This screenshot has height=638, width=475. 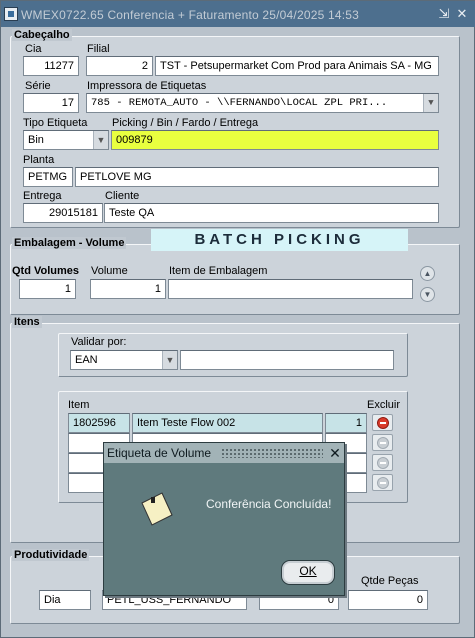 I want to click on validar-value: EAN, so click(x=86, y=360).